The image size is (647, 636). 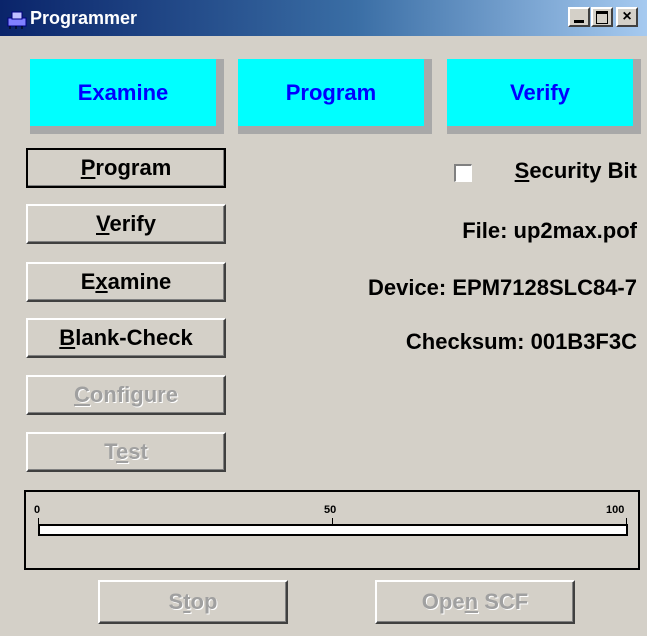 I want to click on button-label: Verify, so click(x=126, y=223).